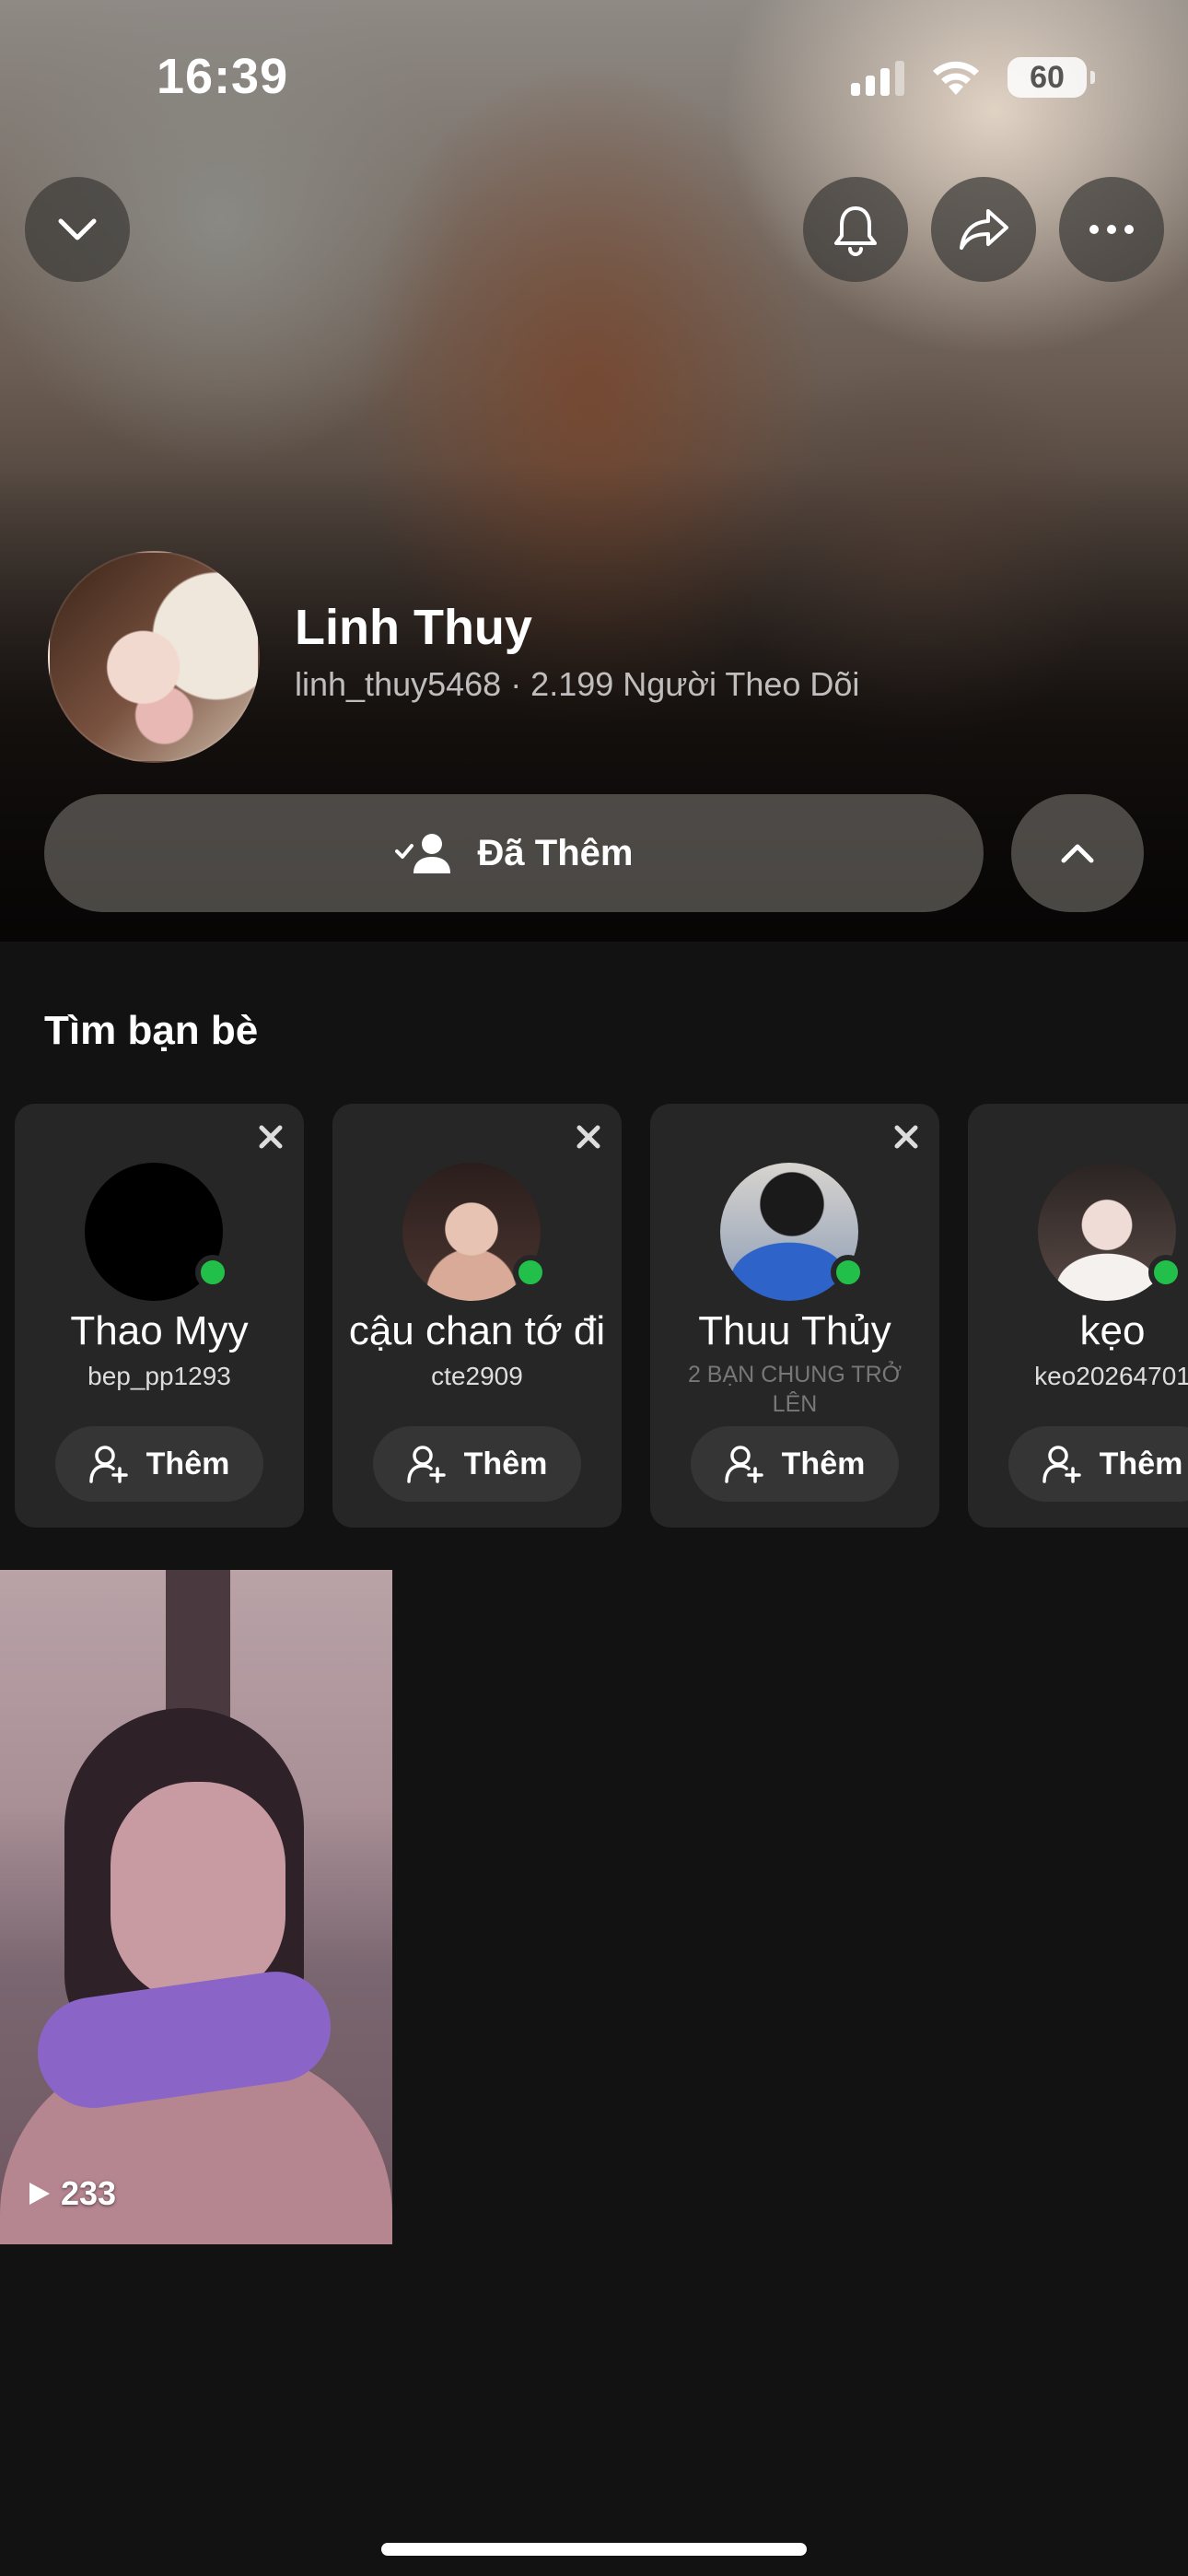 The image size is (1188, 2576). I want to click on cellular-signal-icon, so click(877, 77).